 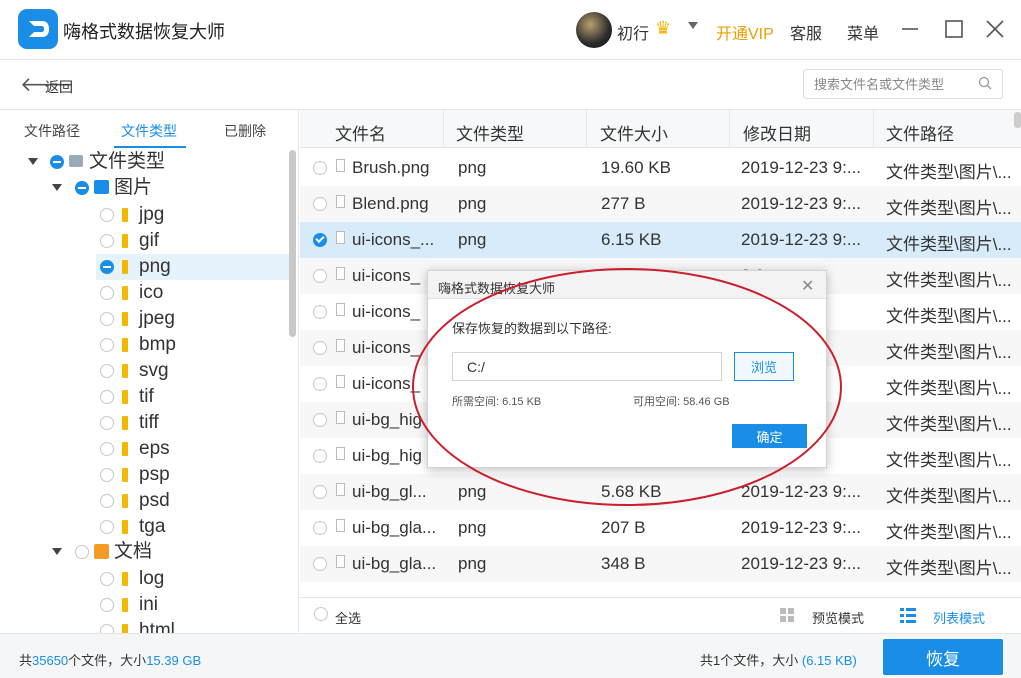 What do you see at coordinates (245, 131) in the screenshot?
I see `tab-deleted: 已删除` at bounding box center [245, 131].